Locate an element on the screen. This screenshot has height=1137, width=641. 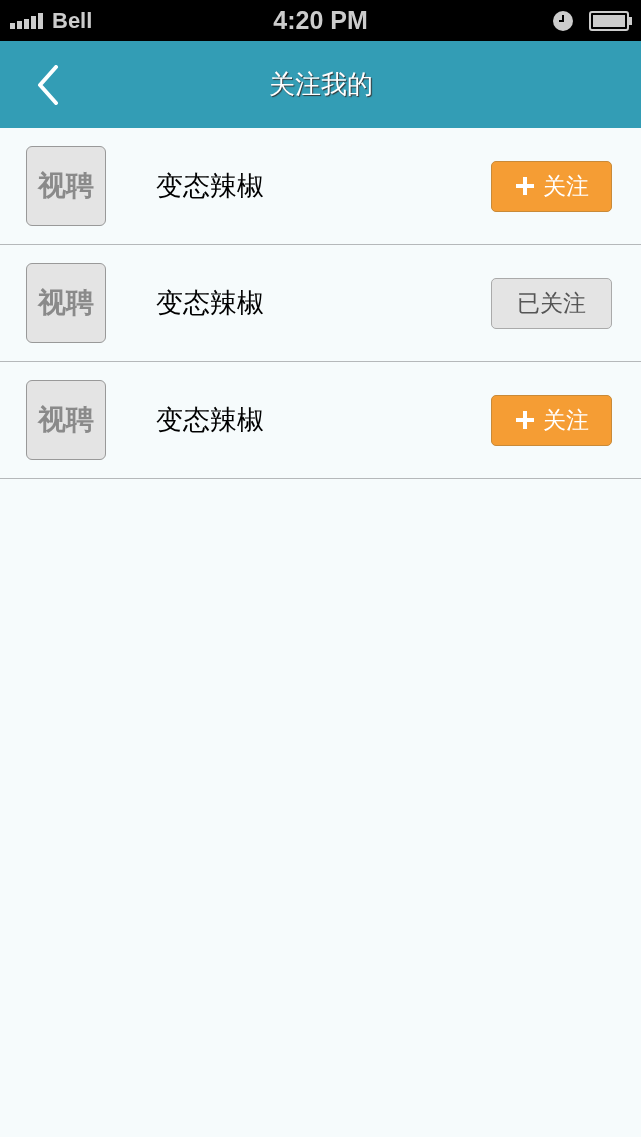
carrier-name: Bell is located at coordinates (72, 20).